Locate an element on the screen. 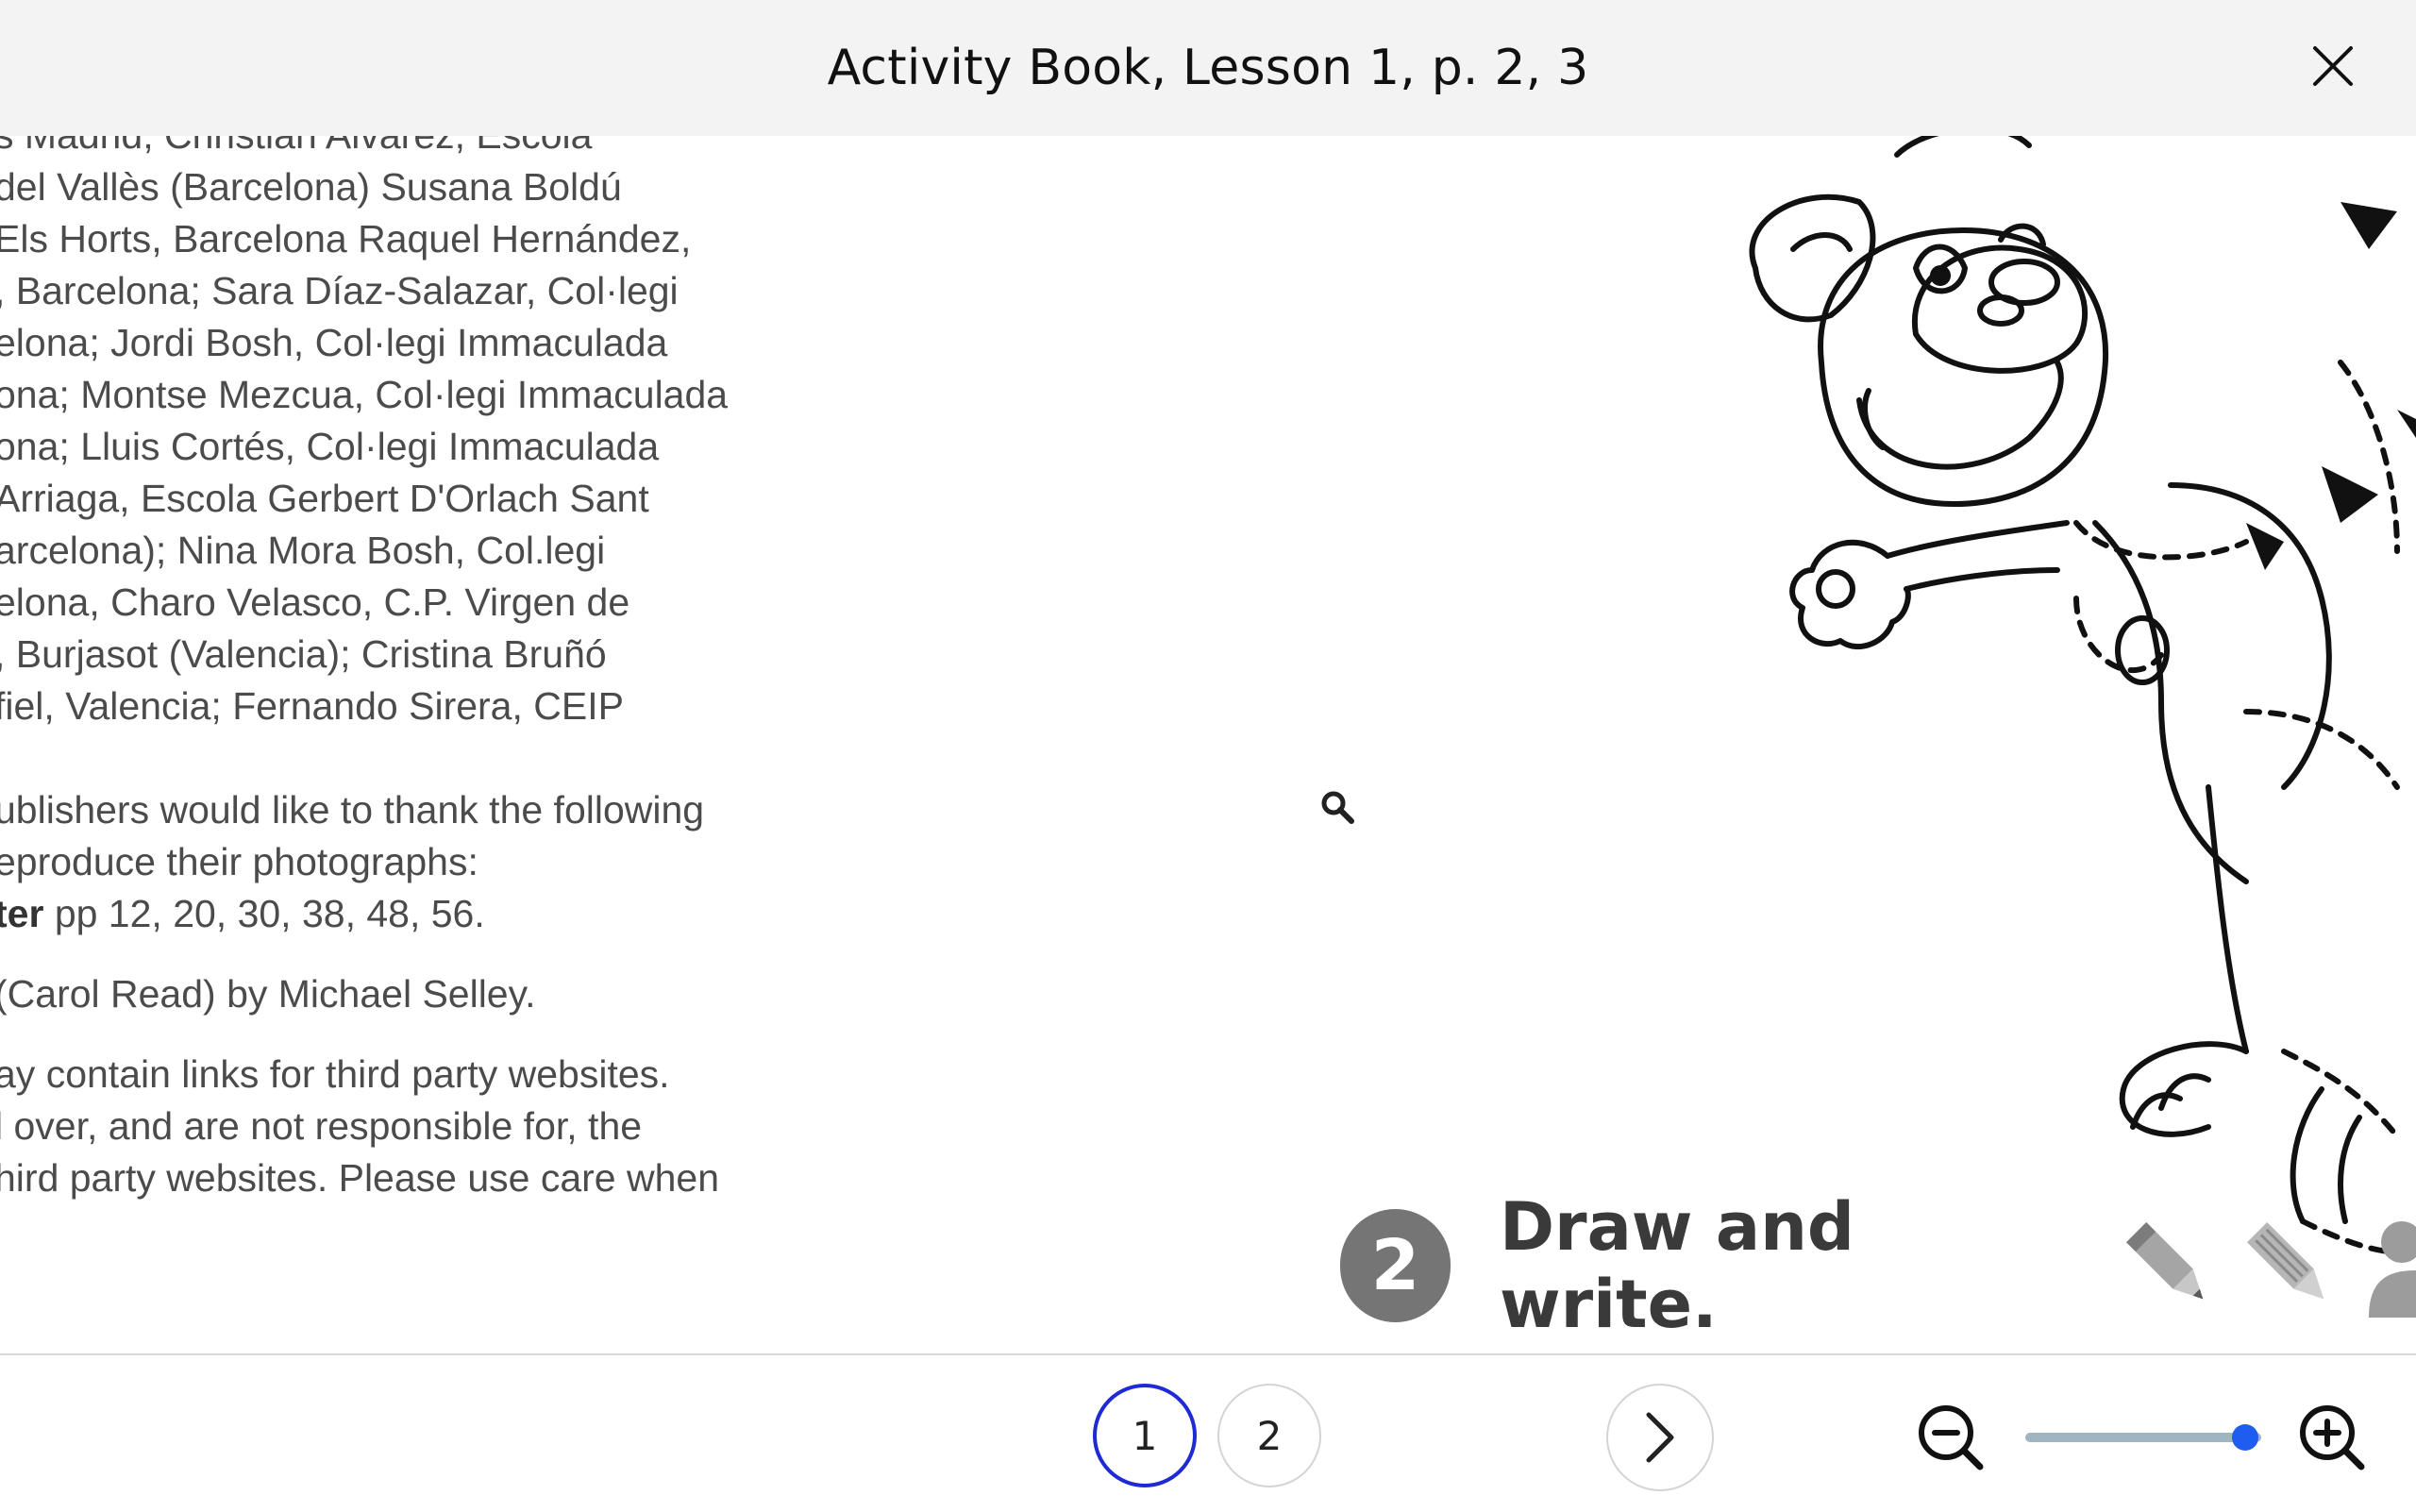 The image size is (2416, 1512). zoom-in-icon is located at coordinates (2332, 1437).